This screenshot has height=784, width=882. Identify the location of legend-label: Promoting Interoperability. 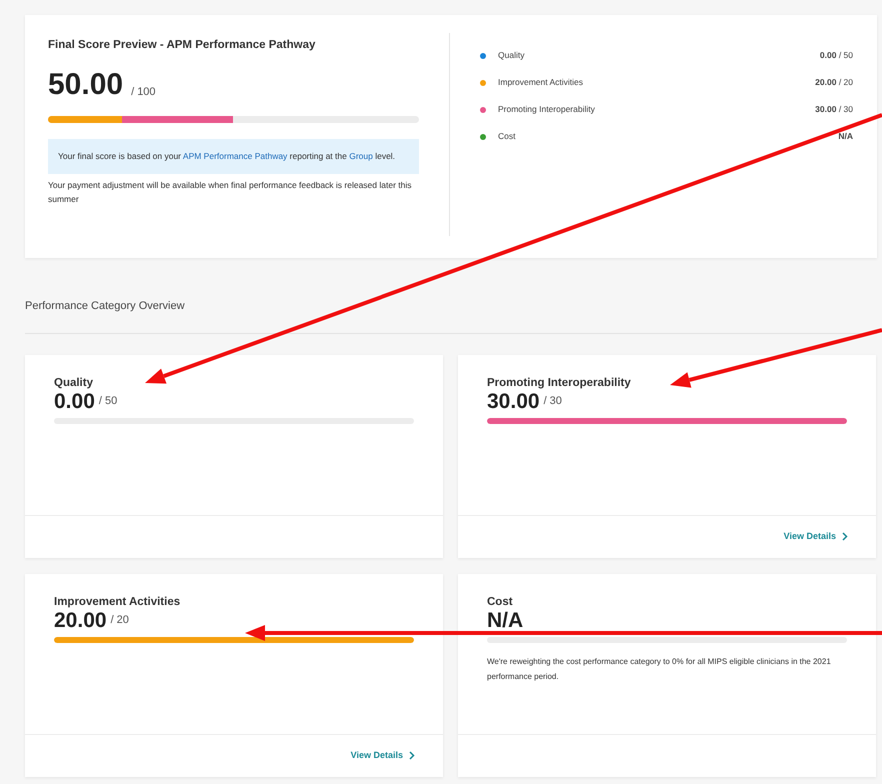
(547, 109).